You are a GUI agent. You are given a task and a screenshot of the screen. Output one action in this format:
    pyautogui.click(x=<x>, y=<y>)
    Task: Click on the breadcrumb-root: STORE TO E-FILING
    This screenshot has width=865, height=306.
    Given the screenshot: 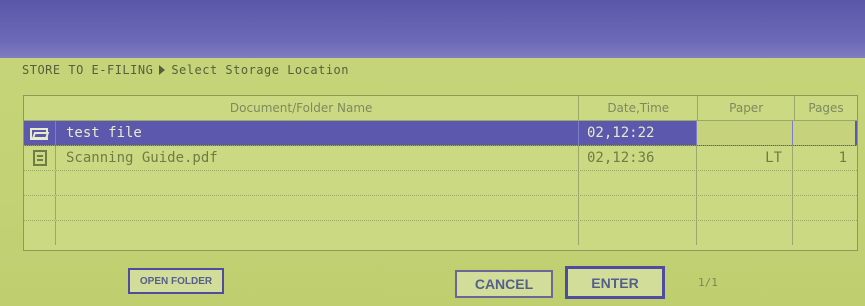 What is the action you would take?
    pyautogui.click(x=88, y=70)
    